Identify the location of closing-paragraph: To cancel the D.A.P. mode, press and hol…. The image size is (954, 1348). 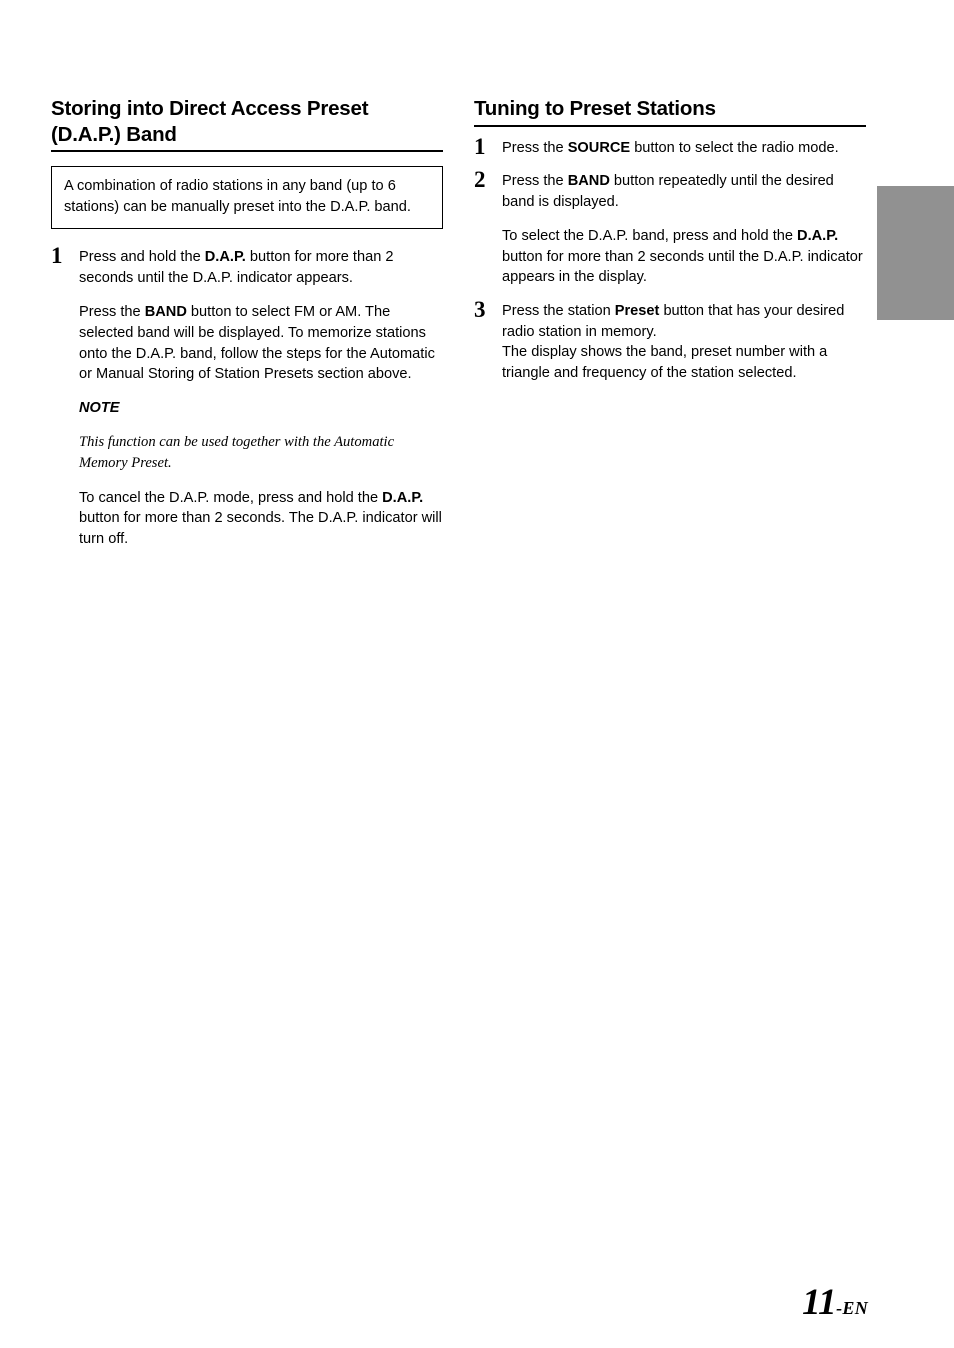
(260, 518).